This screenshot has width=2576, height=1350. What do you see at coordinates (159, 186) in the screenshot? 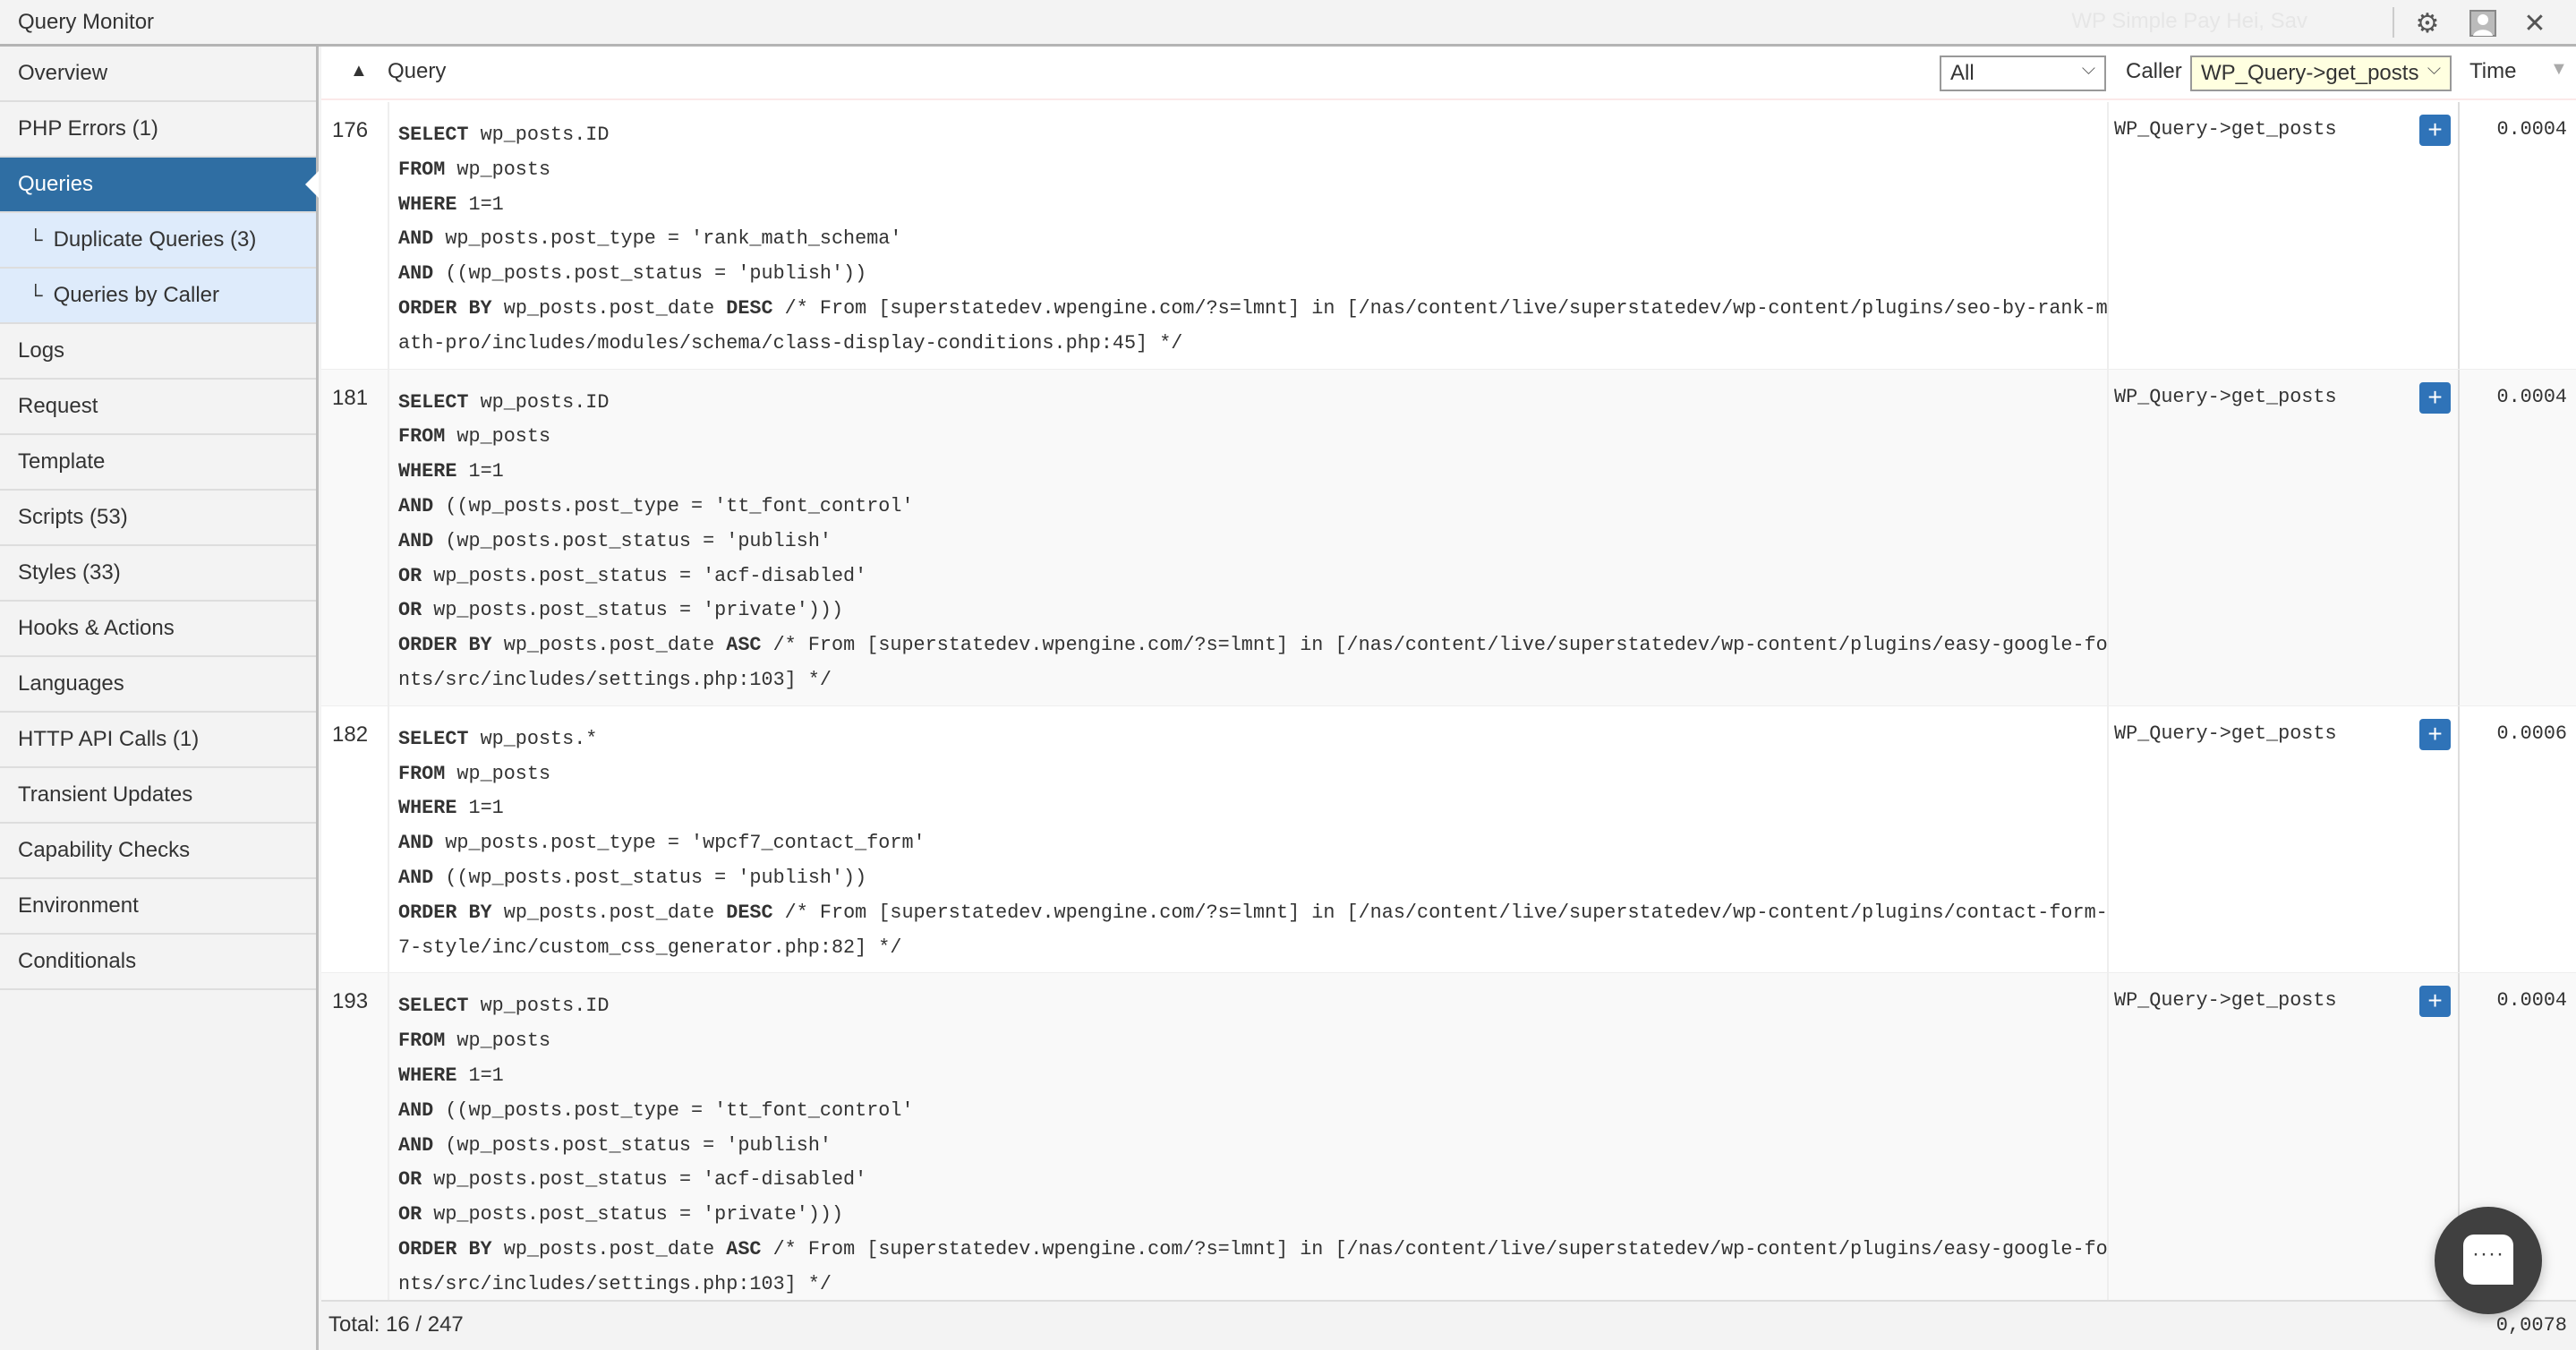
I see `sidebar-item-queries: Queries` at bounding box center [159, 186].